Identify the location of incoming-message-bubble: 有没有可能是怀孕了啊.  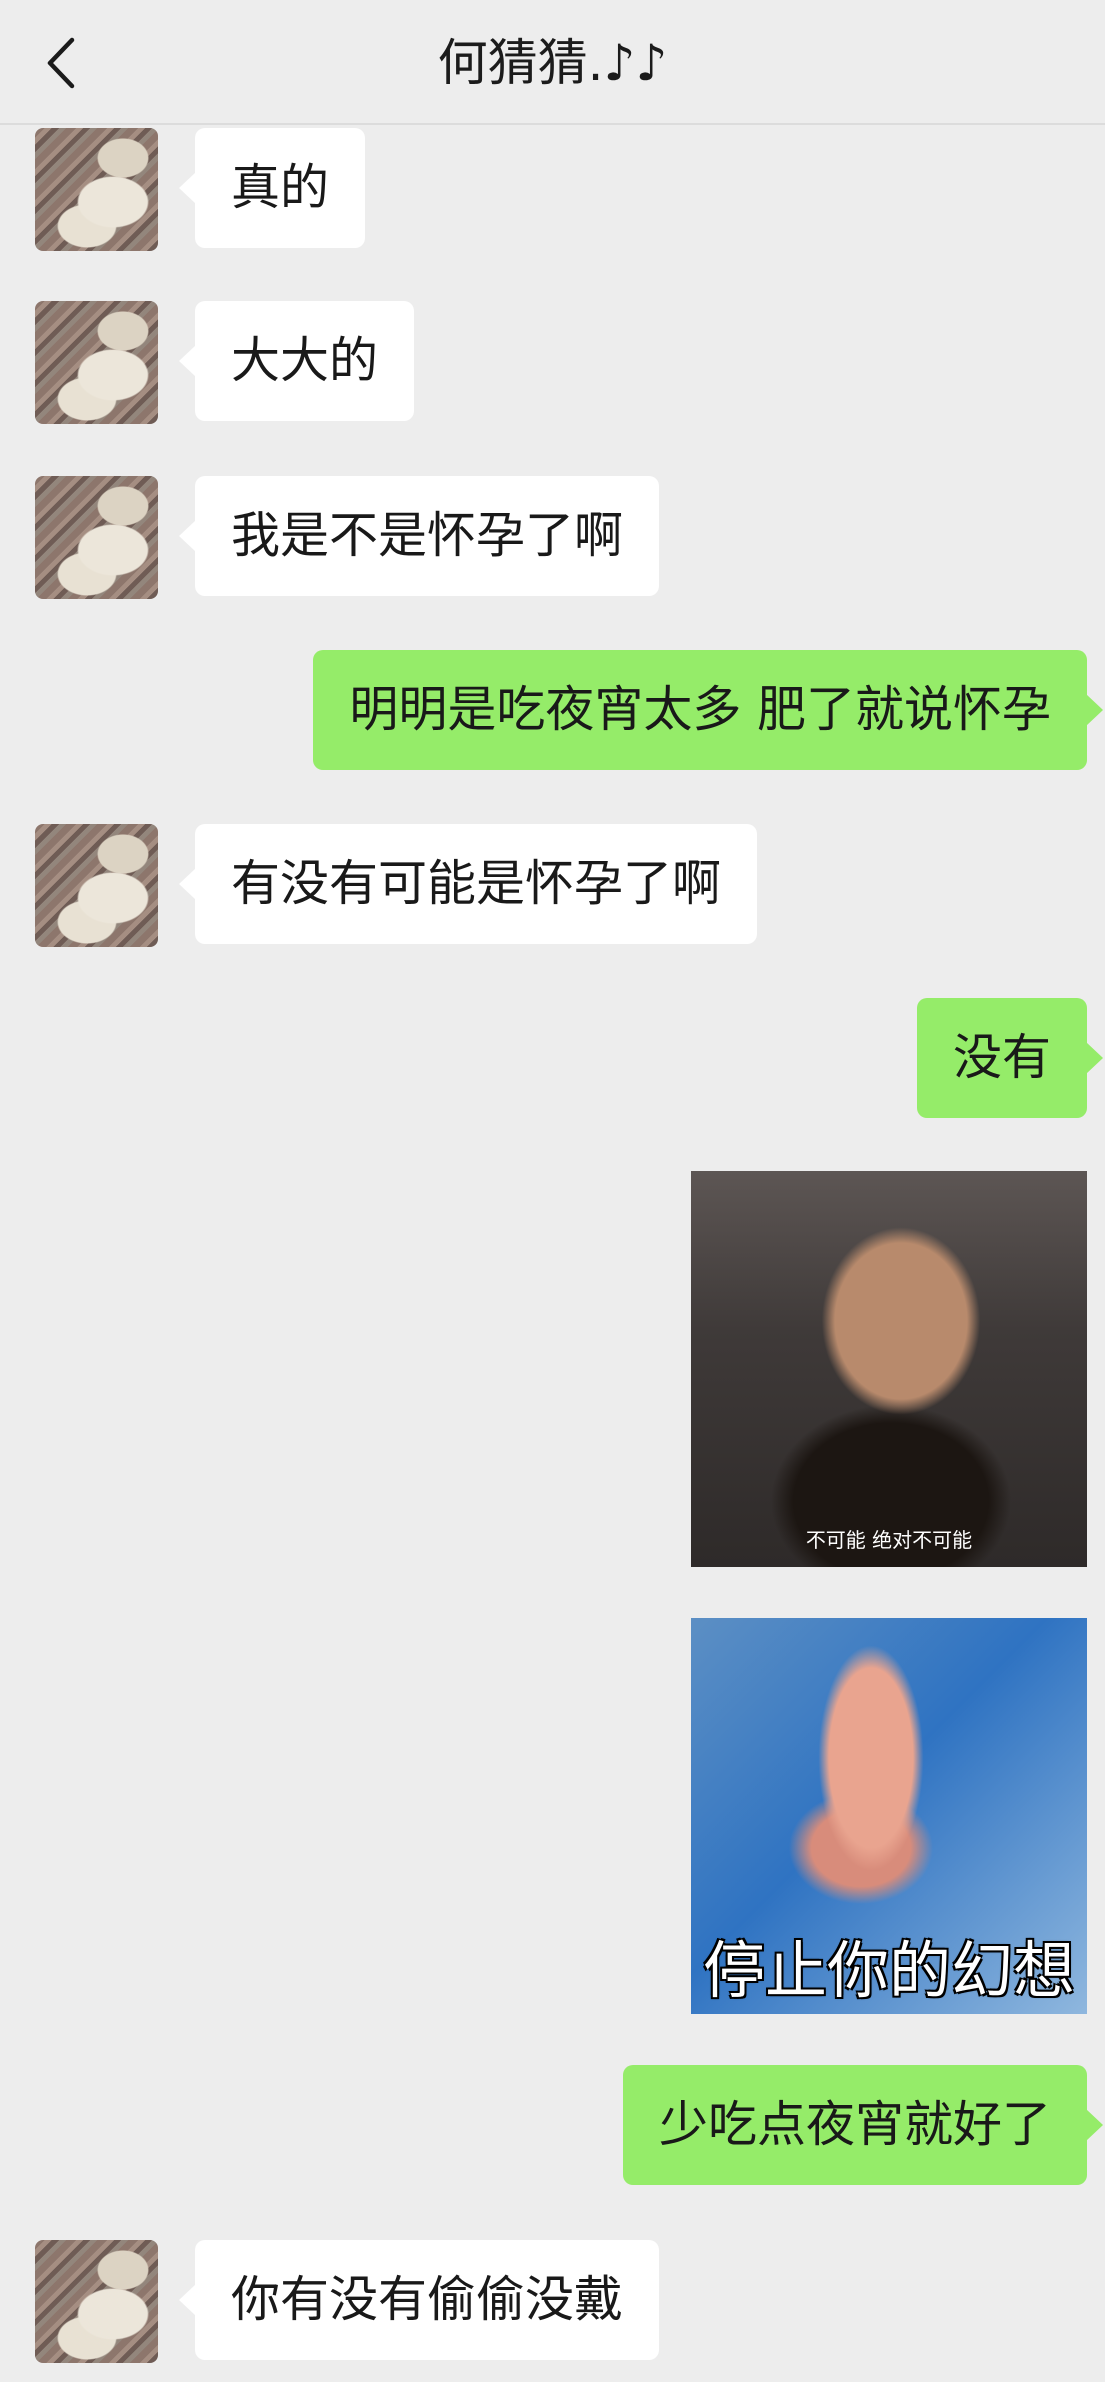
(468, 884).